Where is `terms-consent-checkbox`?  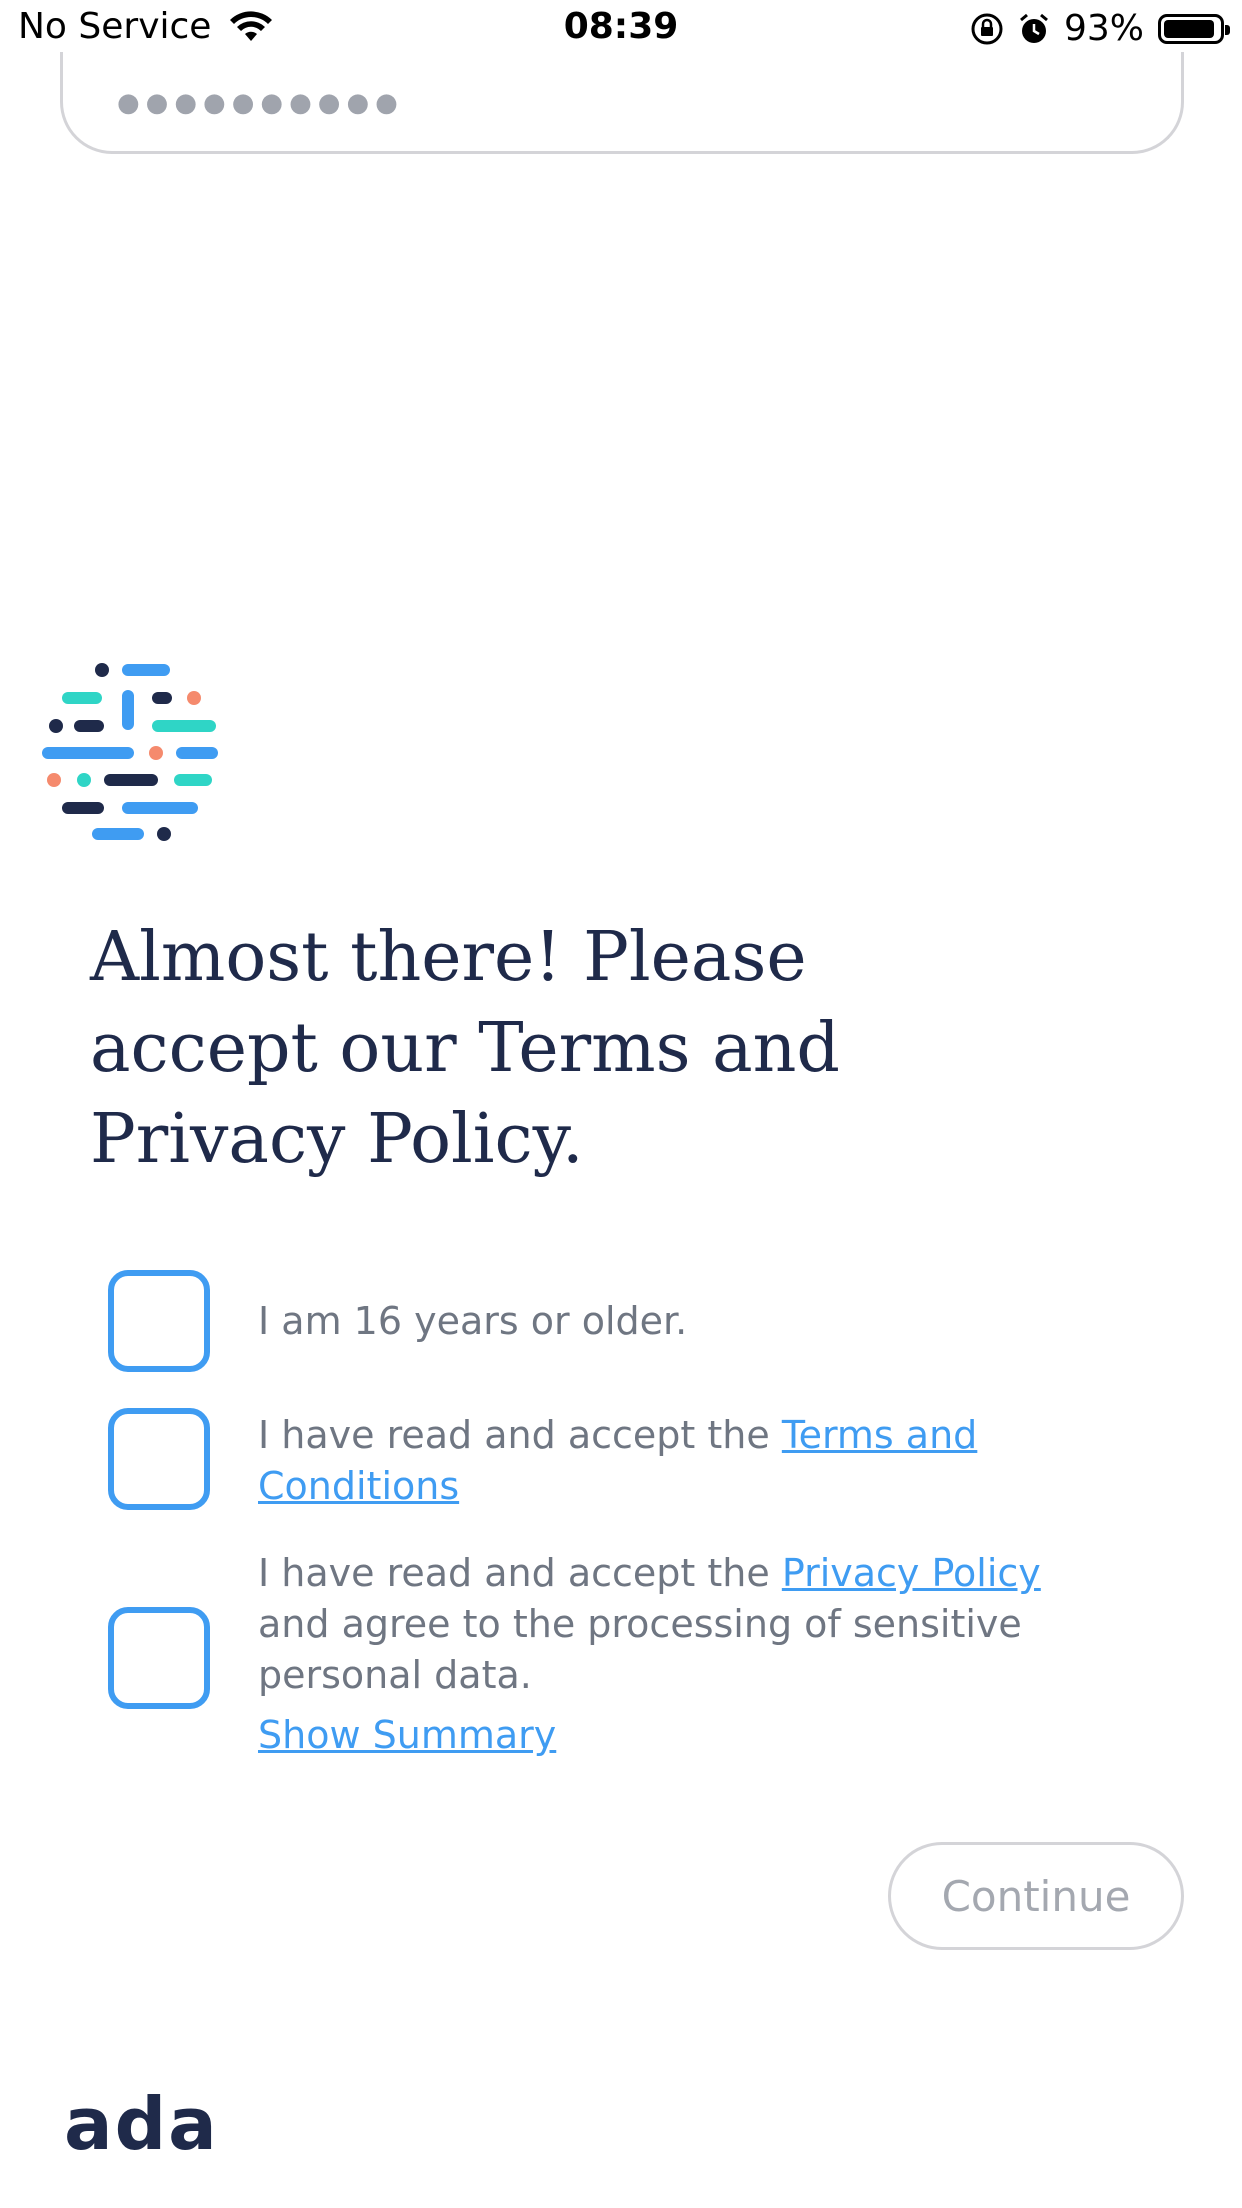
terms-consent-checkbox is located at coordinates (159, 1459).